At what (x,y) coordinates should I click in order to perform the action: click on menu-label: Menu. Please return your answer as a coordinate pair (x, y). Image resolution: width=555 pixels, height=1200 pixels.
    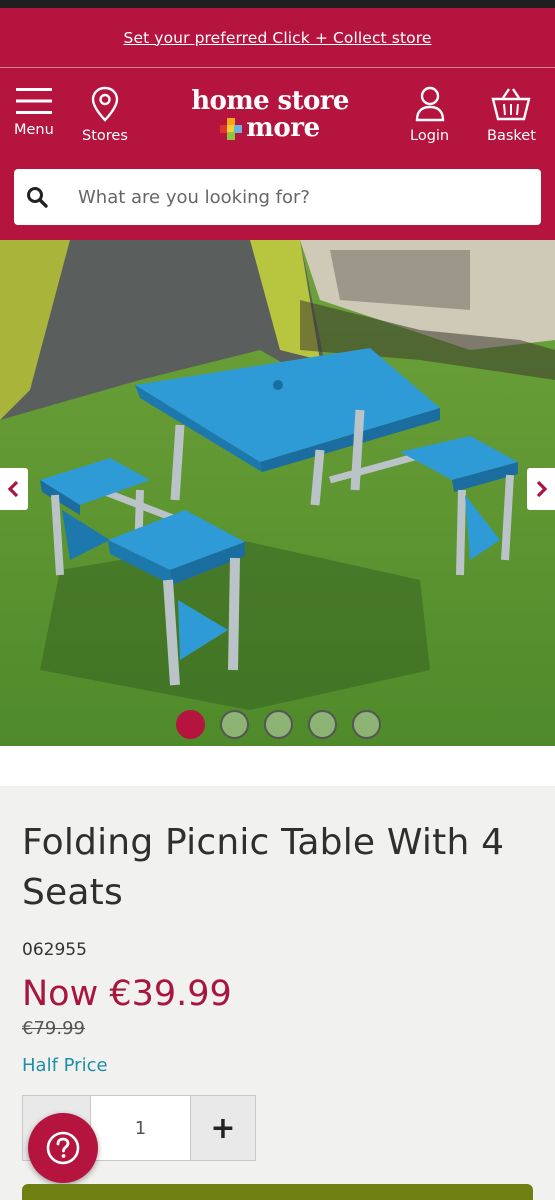
    Looking at the image, I should click on (34, 130).